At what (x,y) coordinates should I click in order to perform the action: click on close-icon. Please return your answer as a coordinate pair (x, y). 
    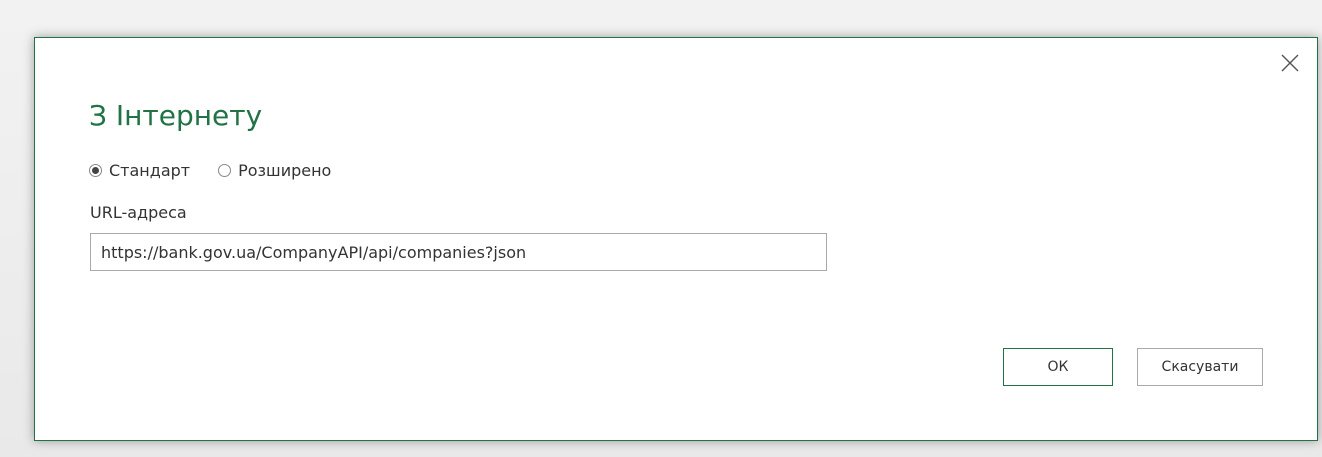
    Looking at the image, I should click on (1290, 63).